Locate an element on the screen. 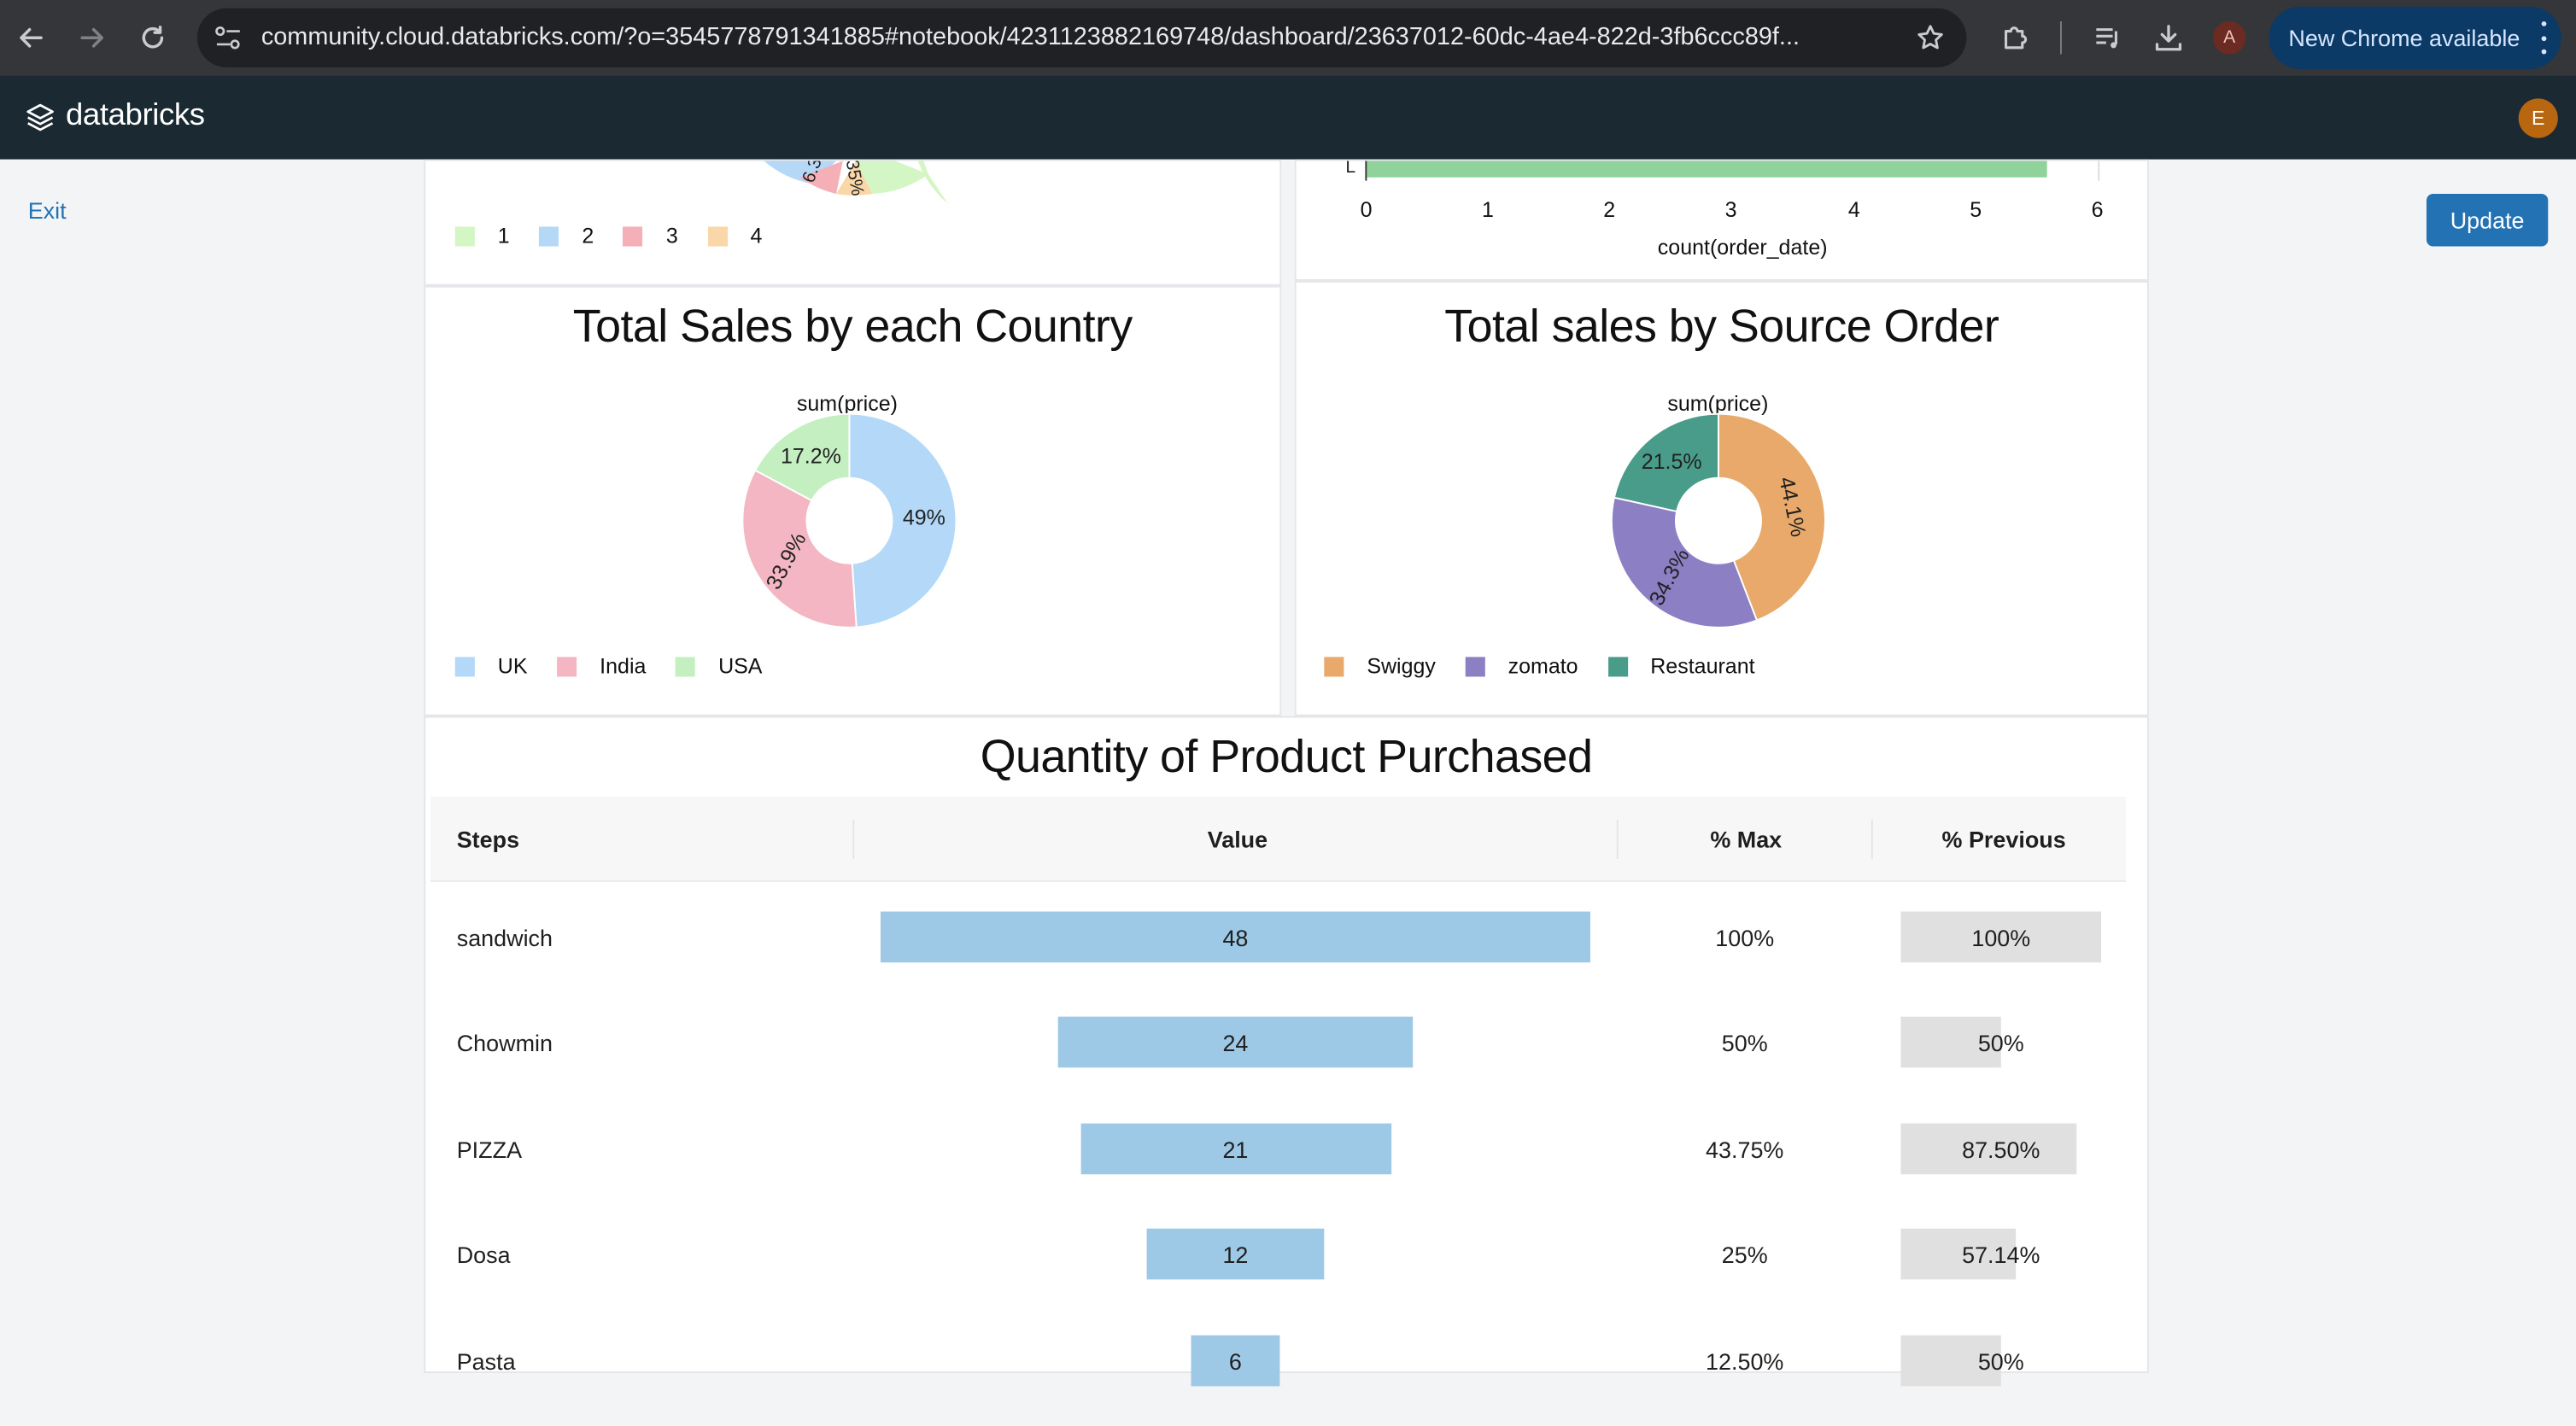  value-label: 12 is located at coordinates (1235, 1255).